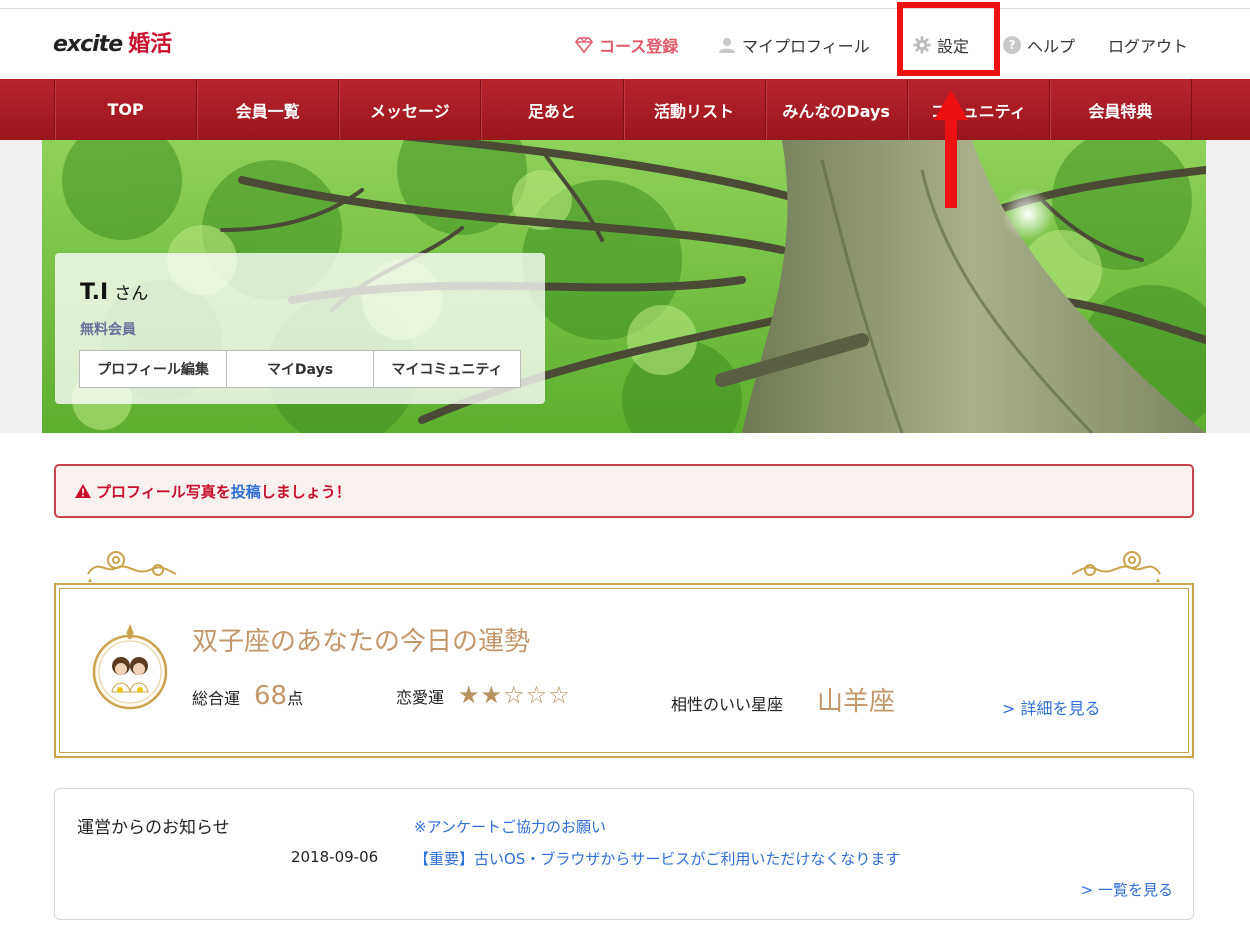  What do you see at coordinates (361, 642) in the screenshot?
I see `fortune-title: 双子座のあなたの今日の運勢` at bounding box center [361, 642].